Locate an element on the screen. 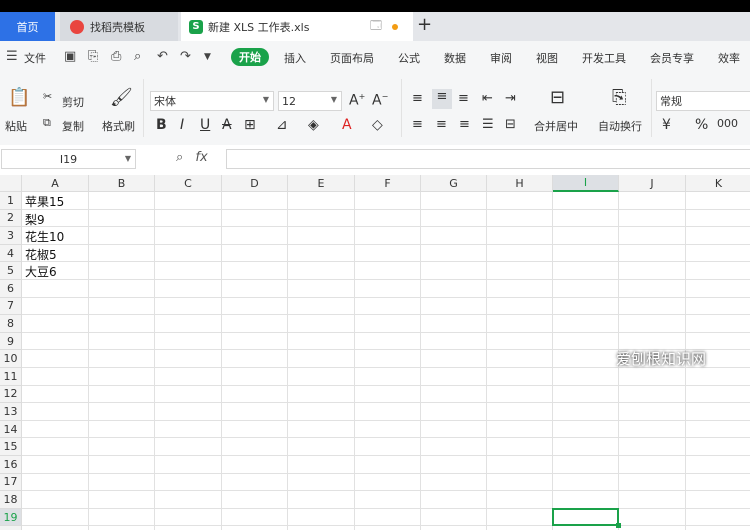 The width and height of the screenshot is (750, 530). thousands-separator-icon: 000 is located at coordinates (727, 123).